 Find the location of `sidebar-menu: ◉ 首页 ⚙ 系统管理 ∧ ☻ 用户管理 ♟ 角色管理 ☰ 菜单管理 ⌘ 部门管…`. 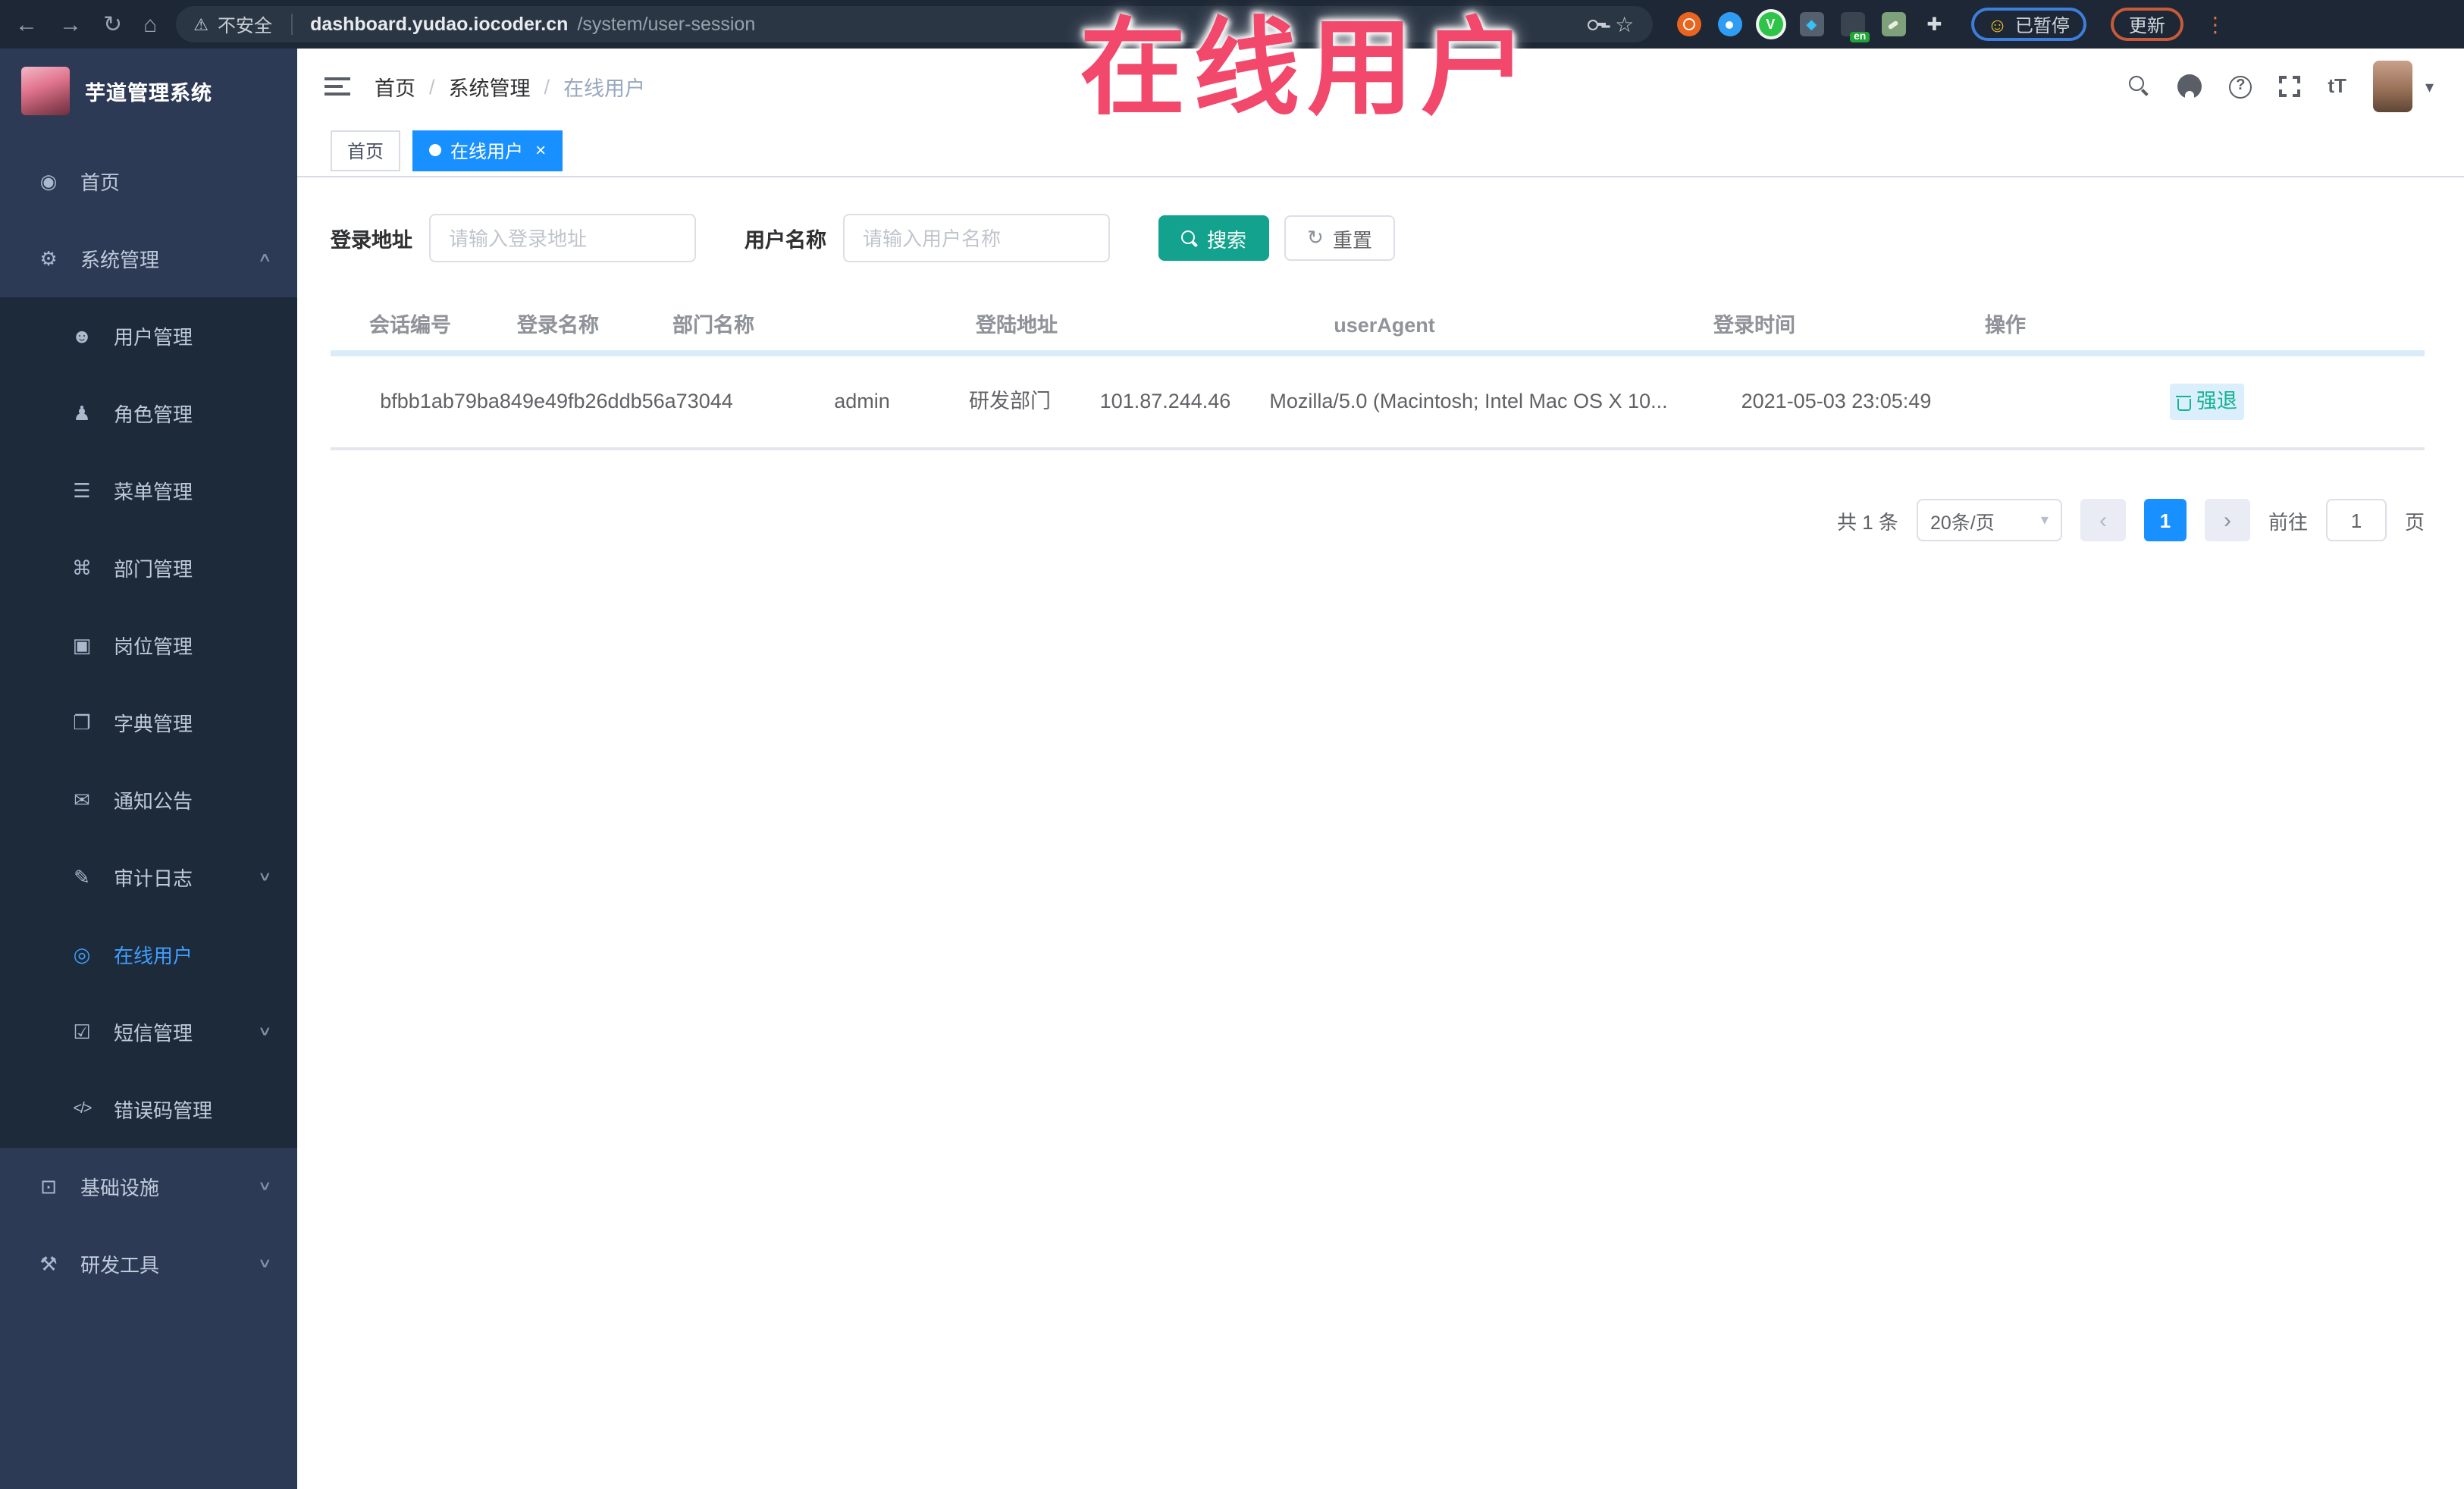

sidebar-menu: ◉ 首页 ⚙ 系统管理 ∧ ☻ 用户管理 ♟ 角色管理 ☰ 菜单管理 ⌘ 部门管… is located at coordinates (148, 723).